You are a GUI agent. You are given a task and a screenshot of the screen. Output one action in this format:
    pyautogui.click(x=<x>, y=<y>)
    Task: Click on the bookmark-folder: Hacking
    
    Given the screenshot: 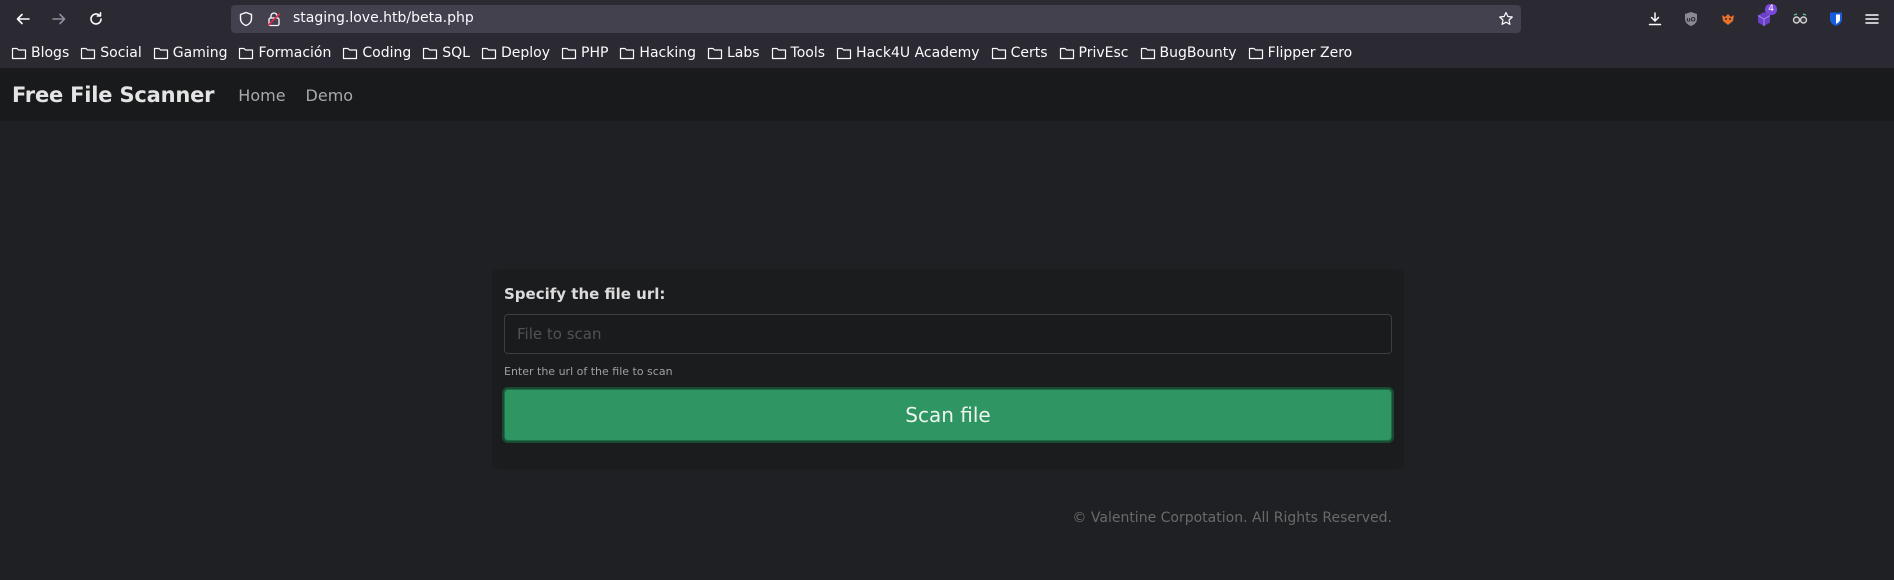 What is the action you would take?
    pyautogui.click(x=657, y=53)
    